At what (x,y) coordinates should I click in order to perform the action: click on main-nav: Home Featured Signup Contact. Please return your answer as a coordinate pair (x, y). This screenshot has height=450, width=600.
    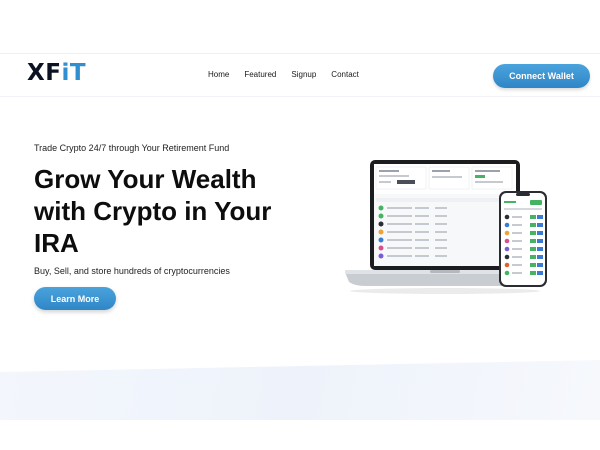
    Looking at the image, I should click on (283, 74).